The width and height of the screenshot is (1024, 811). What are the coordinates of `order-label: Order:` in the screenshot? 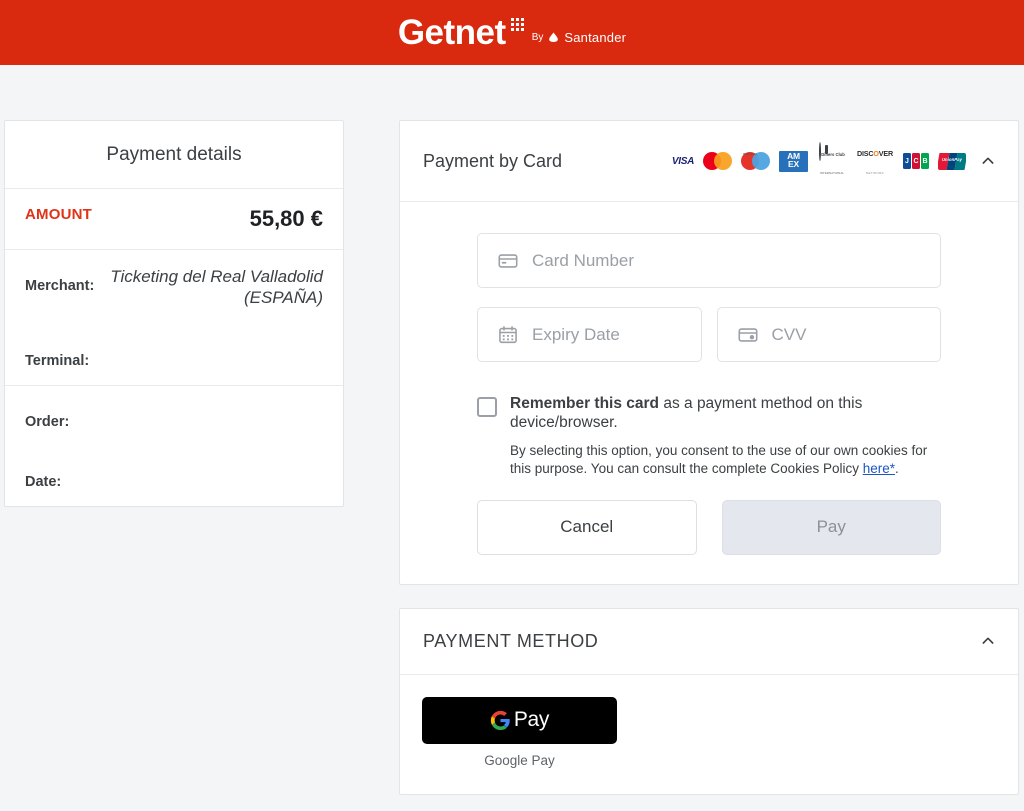 It's located at (47, 421).